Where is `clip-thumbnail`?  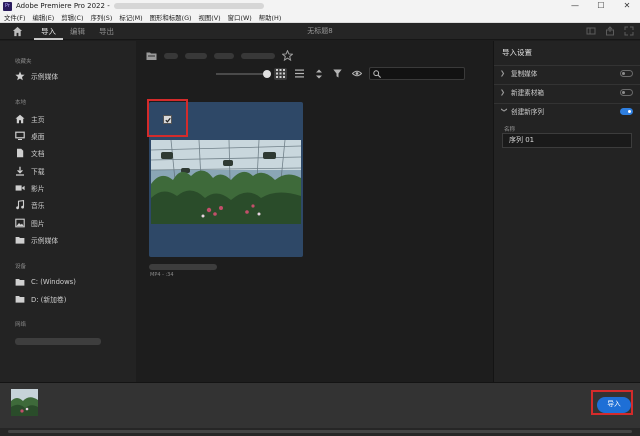
clip-thumbnail is located at coordinates (226, 182).